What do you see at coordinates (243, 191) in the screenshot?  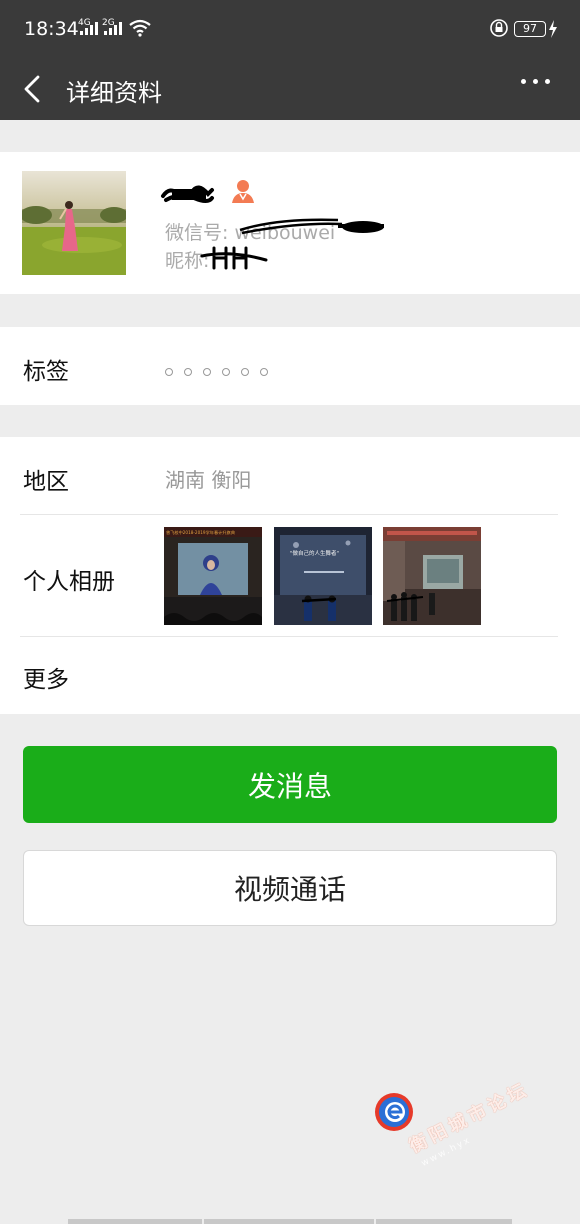 I see `gender-icon` at bounding box center [243, 191].